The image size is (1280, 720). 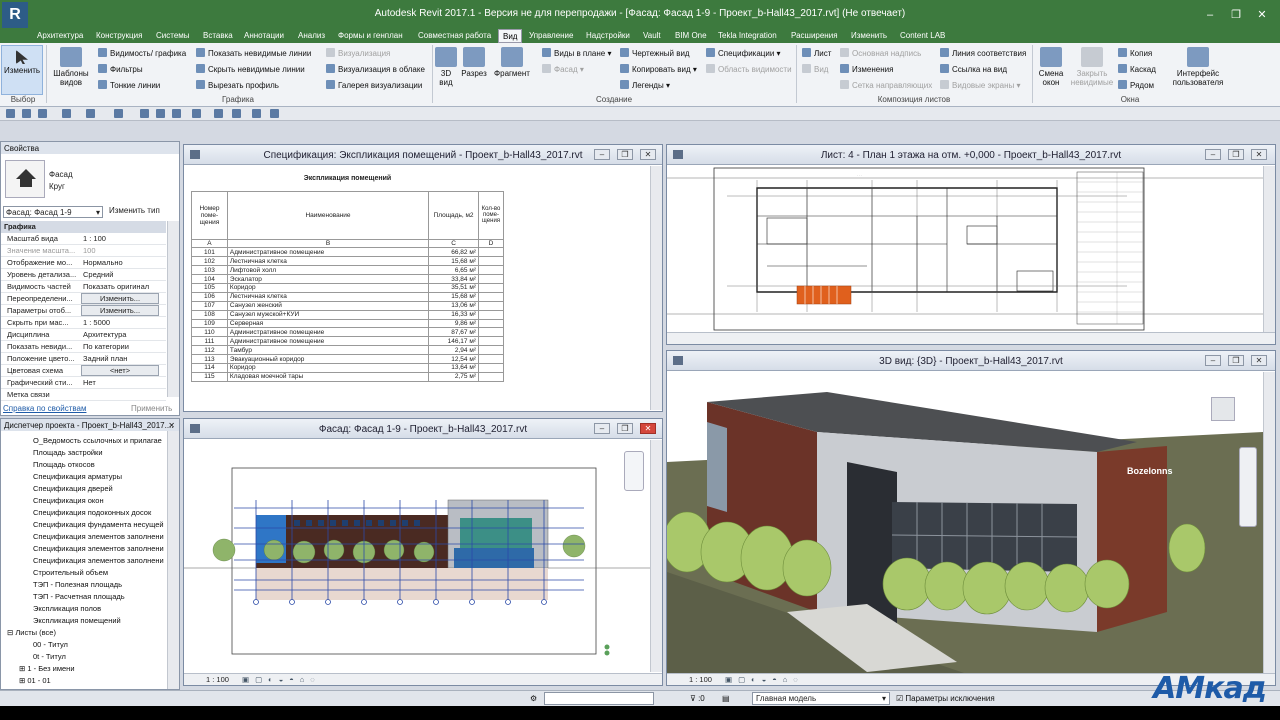 I want to click on property-row: Видимость частей Показать оригинал, so click(x=83, y=287).